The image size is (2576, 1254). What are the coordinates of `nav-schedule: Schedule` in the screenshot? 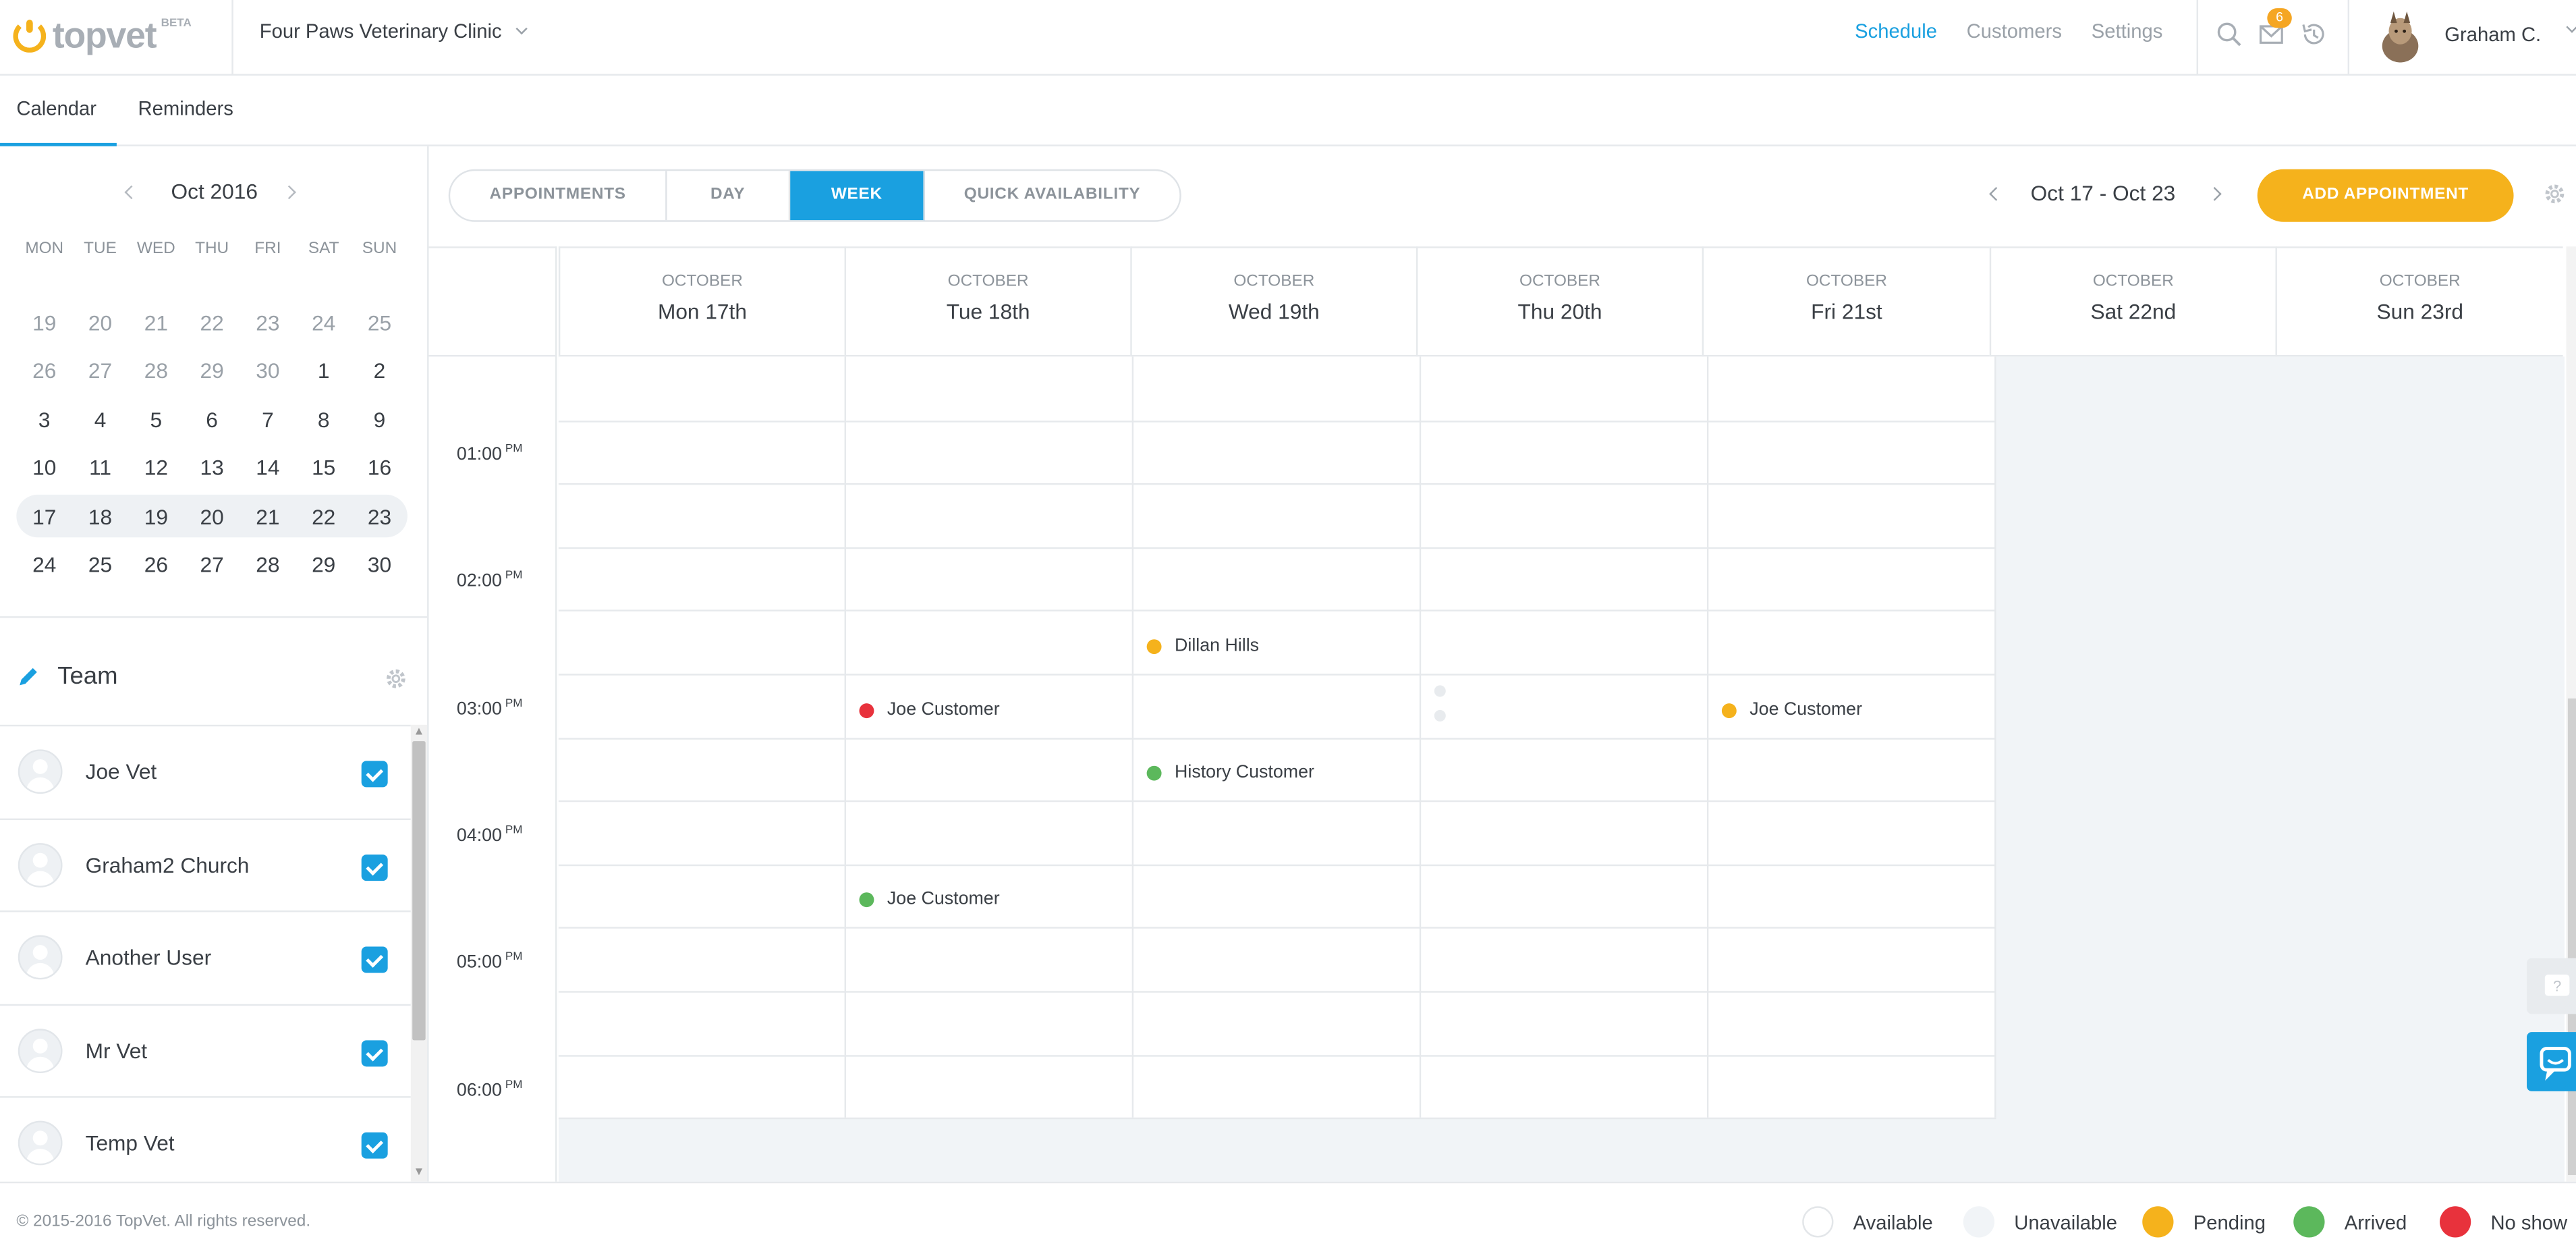 It's located at (1896, 31).